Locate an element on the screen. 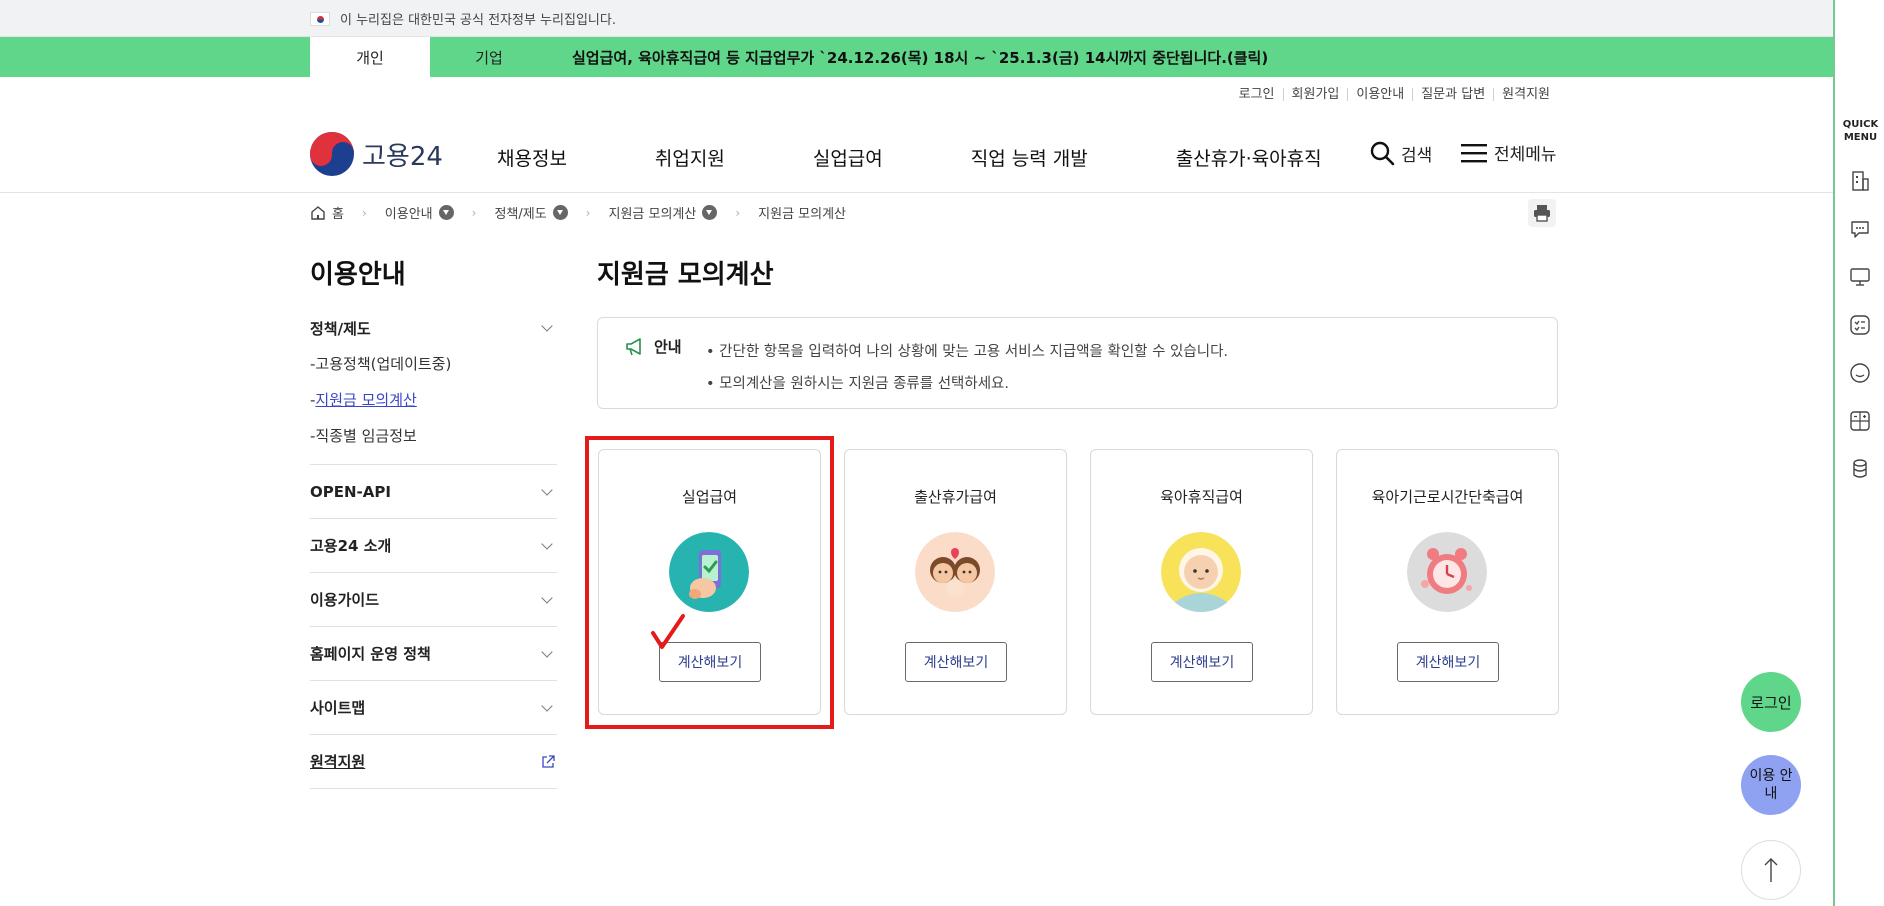  nav-parental-leave: 출산휴가·육아휴직 is located at coordinates (1249, 157).